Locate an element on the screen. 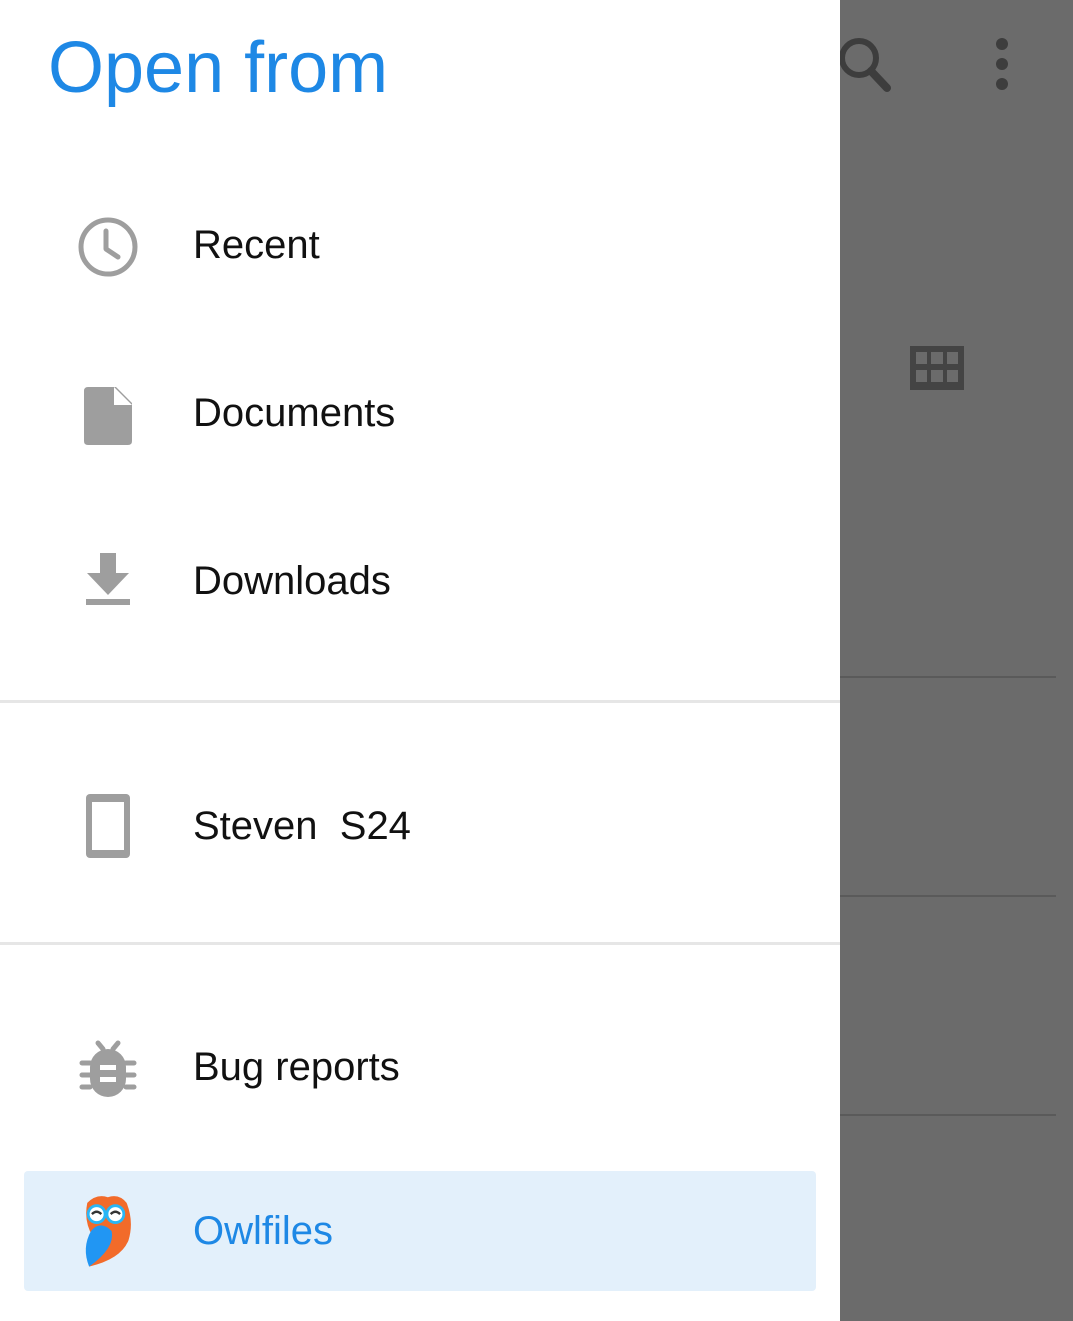 This screenshot has width=1073, height=1321. root-item-bug-reports: Bug reports is located at coordinates (420, 1067).